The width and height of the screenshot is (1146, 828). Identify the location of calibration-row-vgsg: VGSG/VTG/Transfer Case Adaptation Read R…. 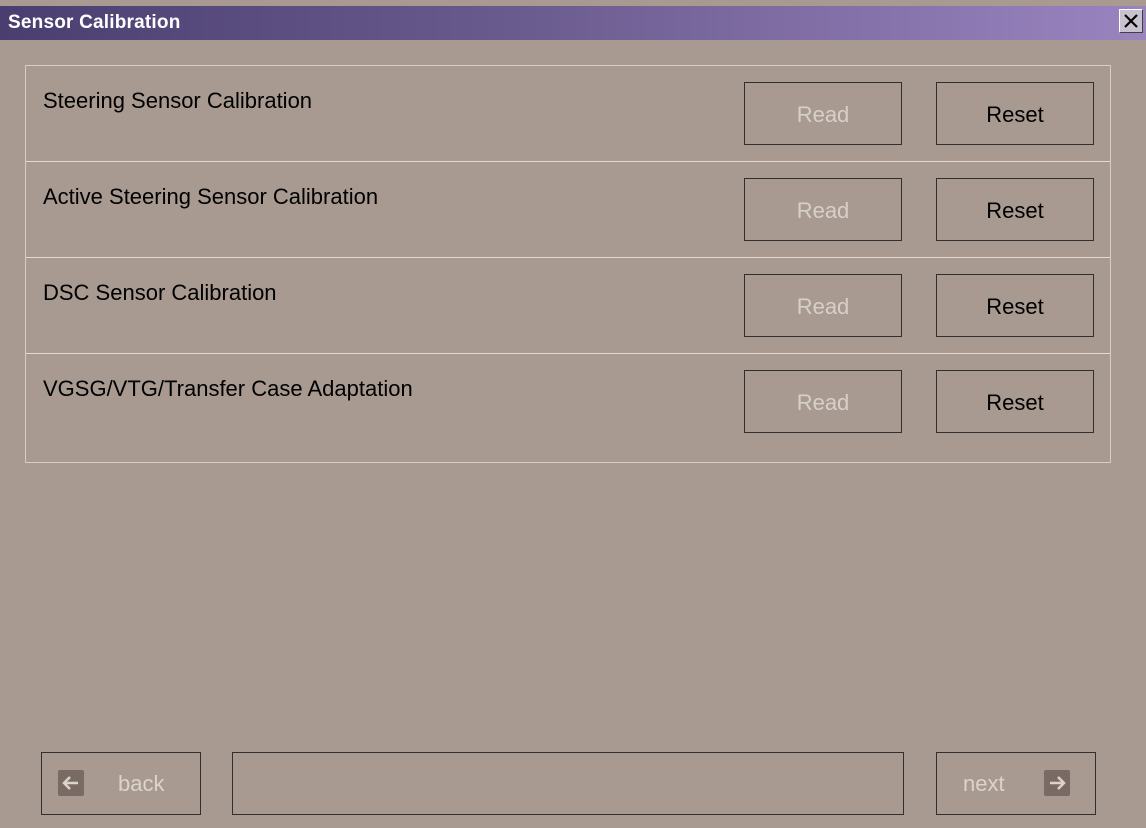
(568, 402).